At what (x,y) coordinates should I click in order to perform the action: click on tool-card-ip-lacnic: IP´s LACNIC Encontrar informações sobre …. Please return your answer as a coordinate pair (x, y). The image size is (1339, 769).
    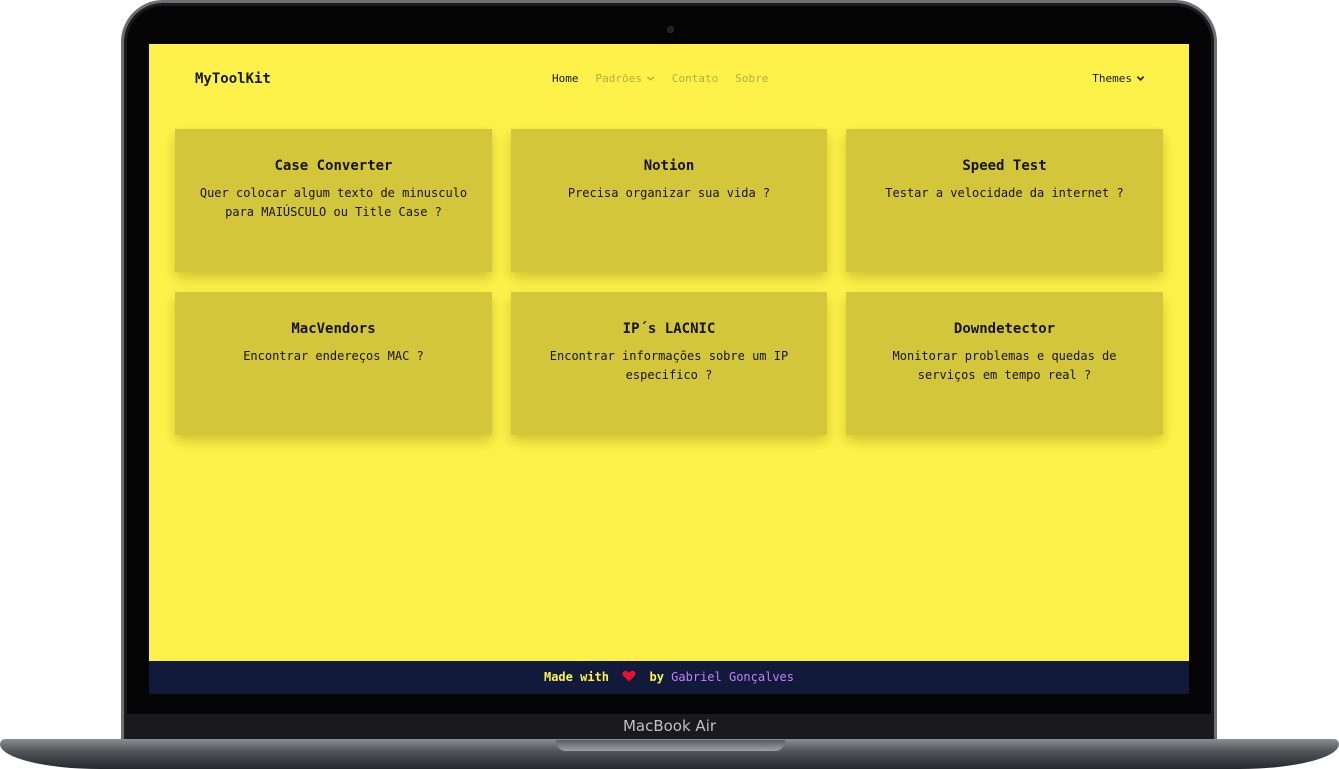
    Looking at the image, I should click on (669, 363).